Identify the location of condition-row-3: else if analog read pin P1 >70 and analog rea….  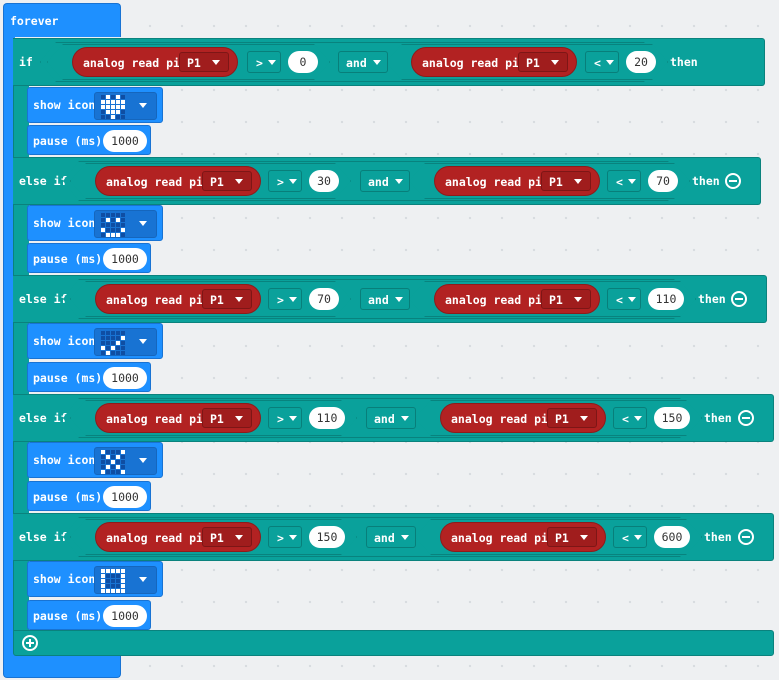
(390, 299).